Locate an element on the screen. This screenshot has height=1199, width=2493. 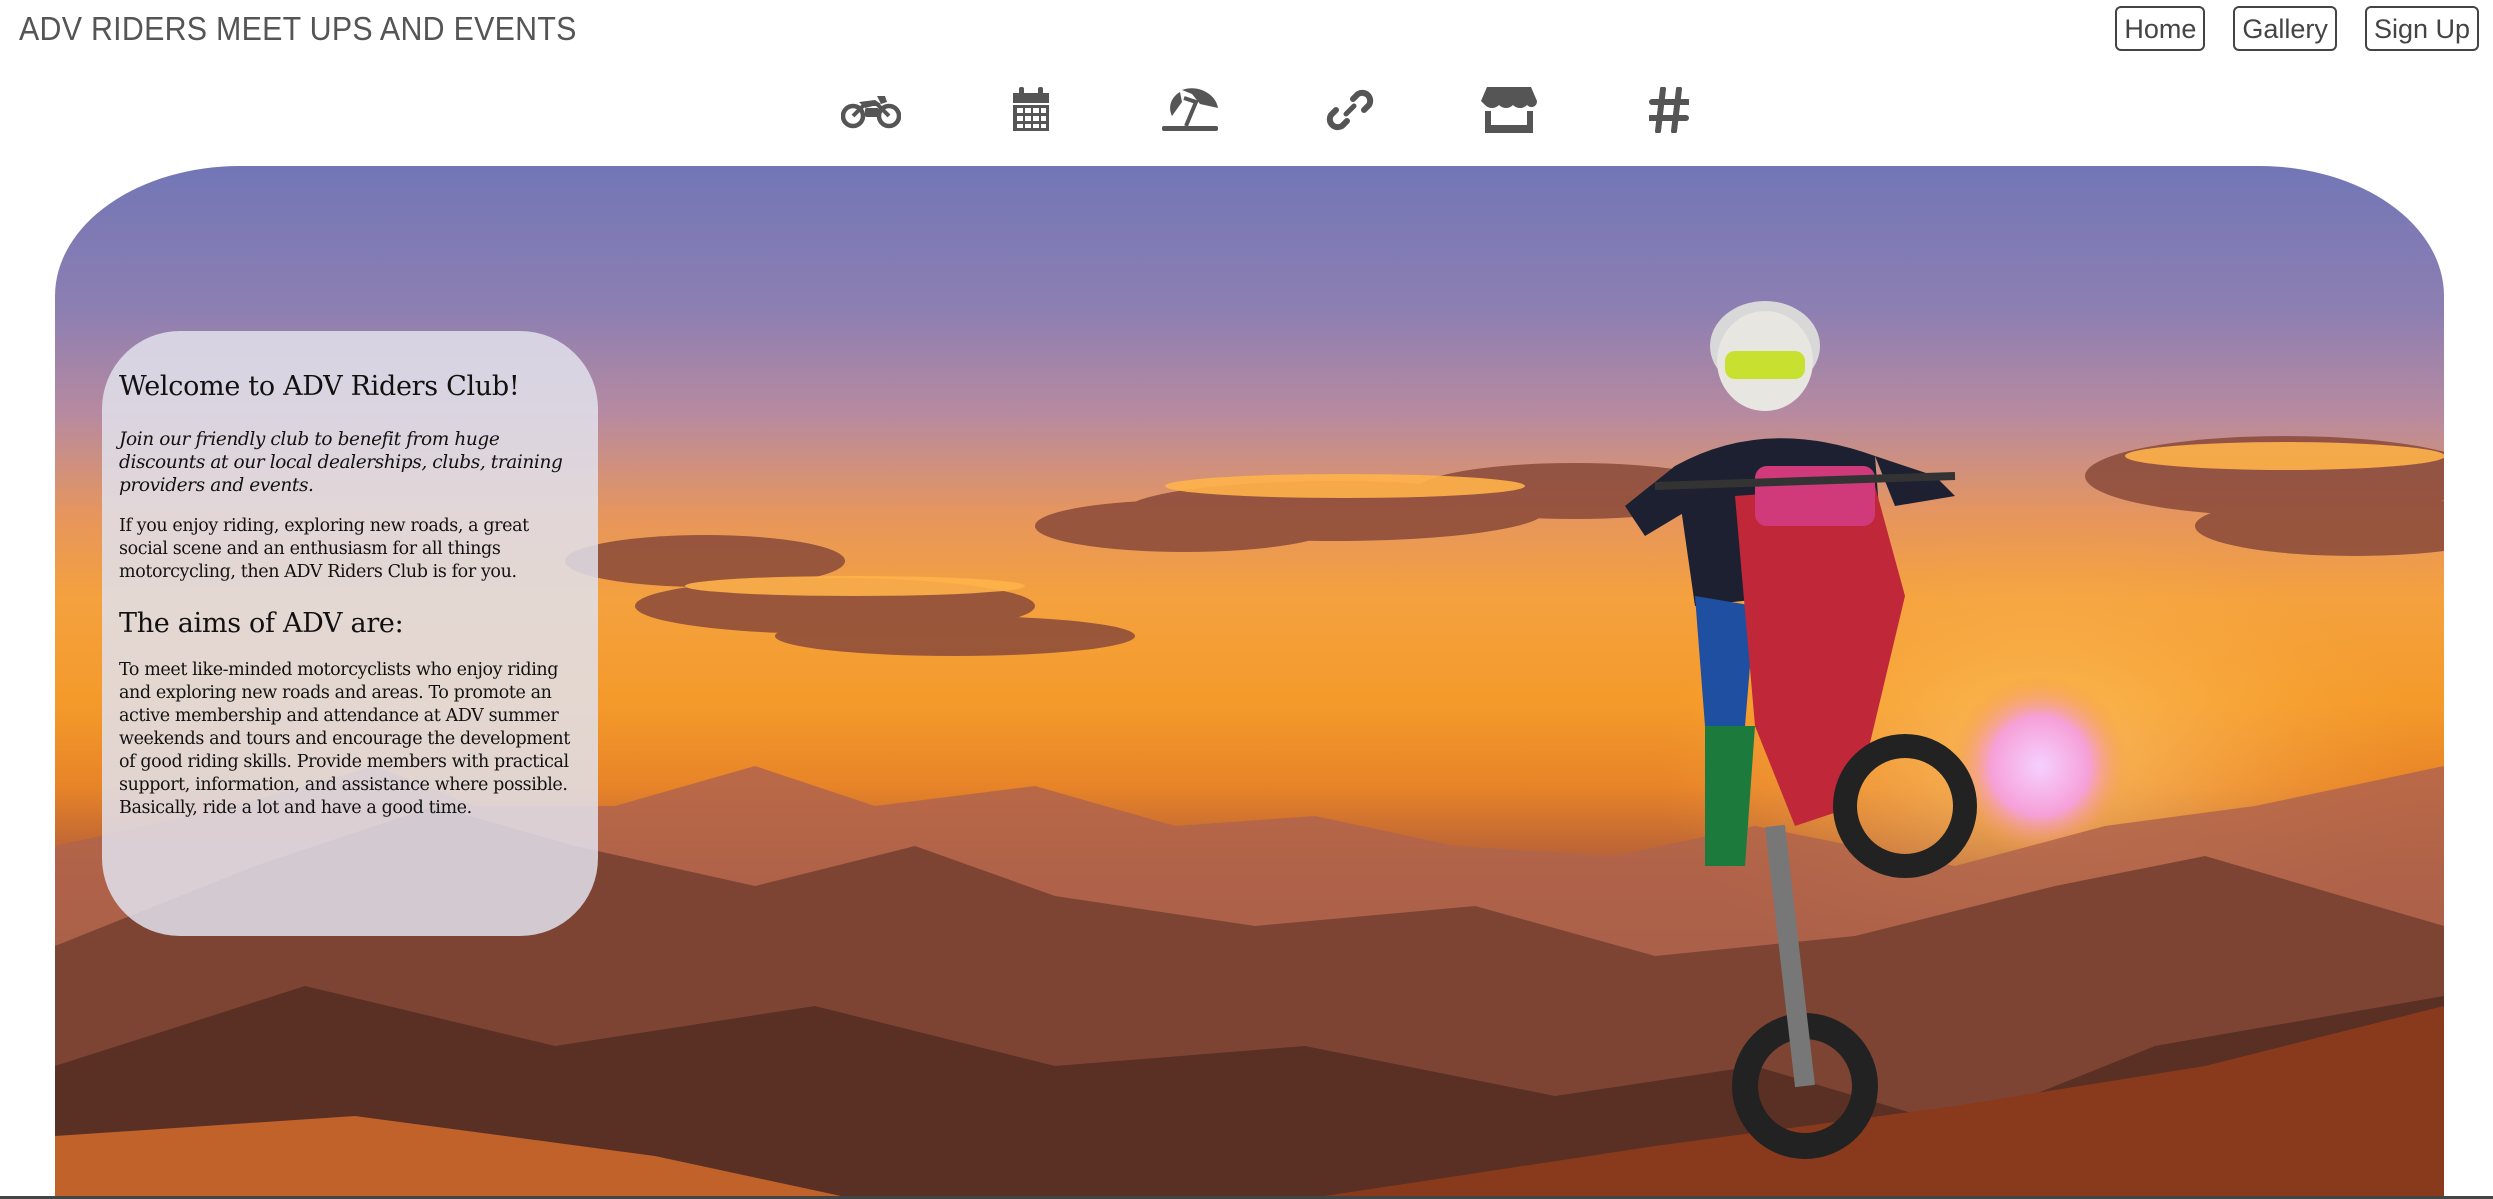
store-icon is located at coordinates (1509, 110).